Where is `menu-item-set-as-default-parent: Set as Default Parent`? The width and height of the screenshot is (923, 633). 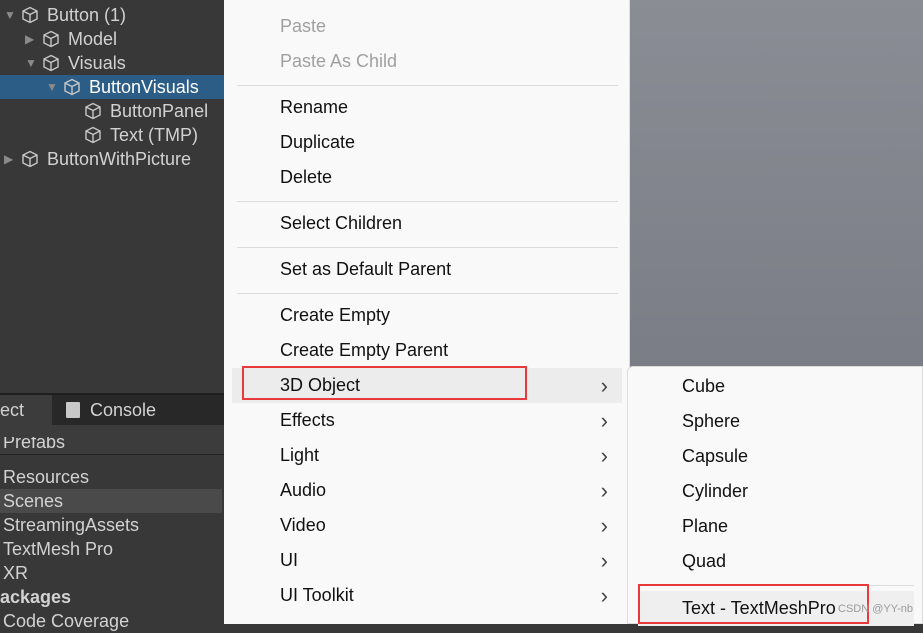
menu-item-set-as-default-parent: Set as Default Parent is located at coordinates (427, 269).